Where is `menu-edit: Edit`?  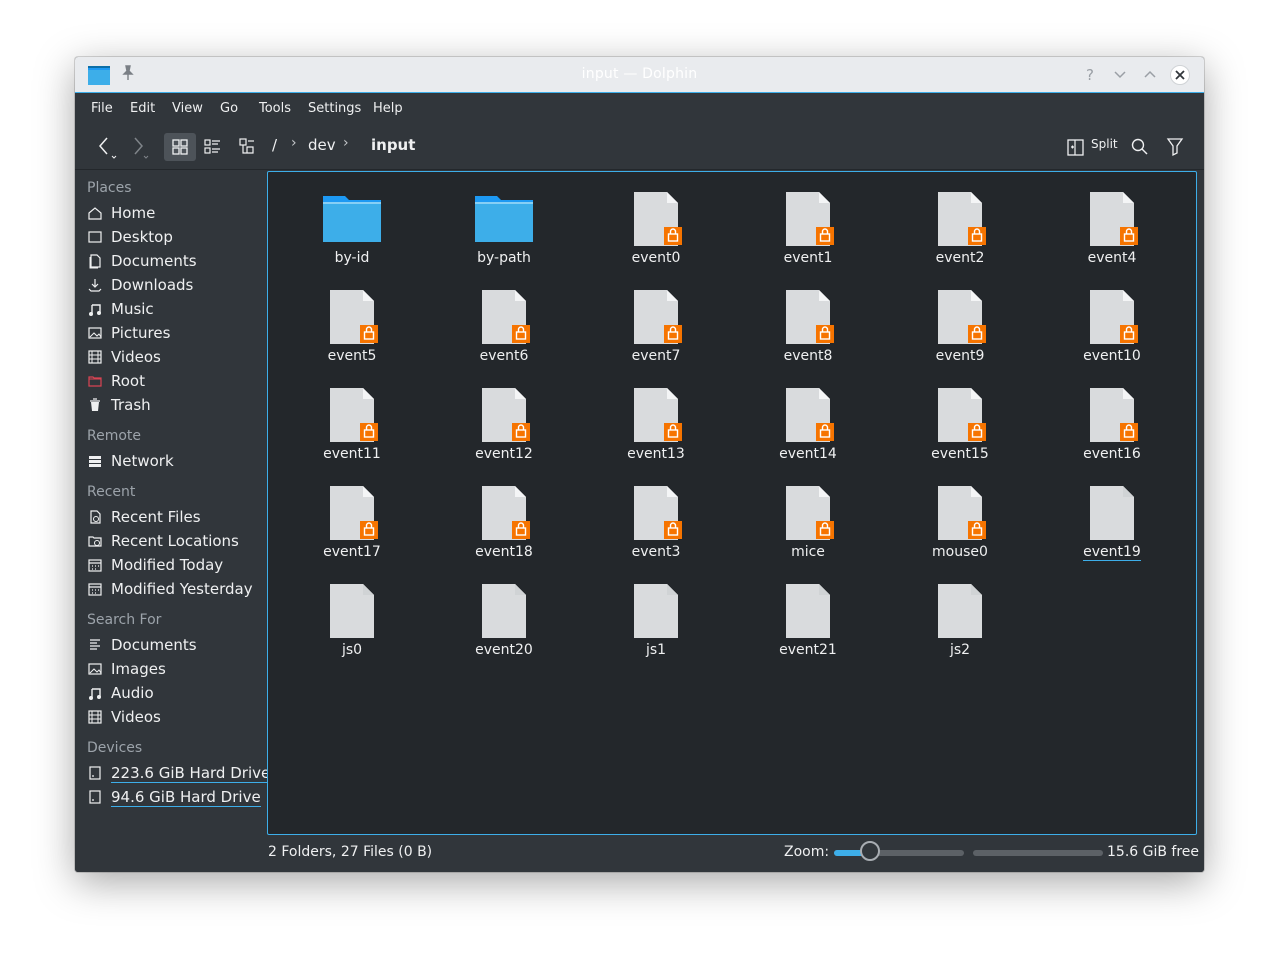
menu-edit: Edit is located at coordinates (142, 108).